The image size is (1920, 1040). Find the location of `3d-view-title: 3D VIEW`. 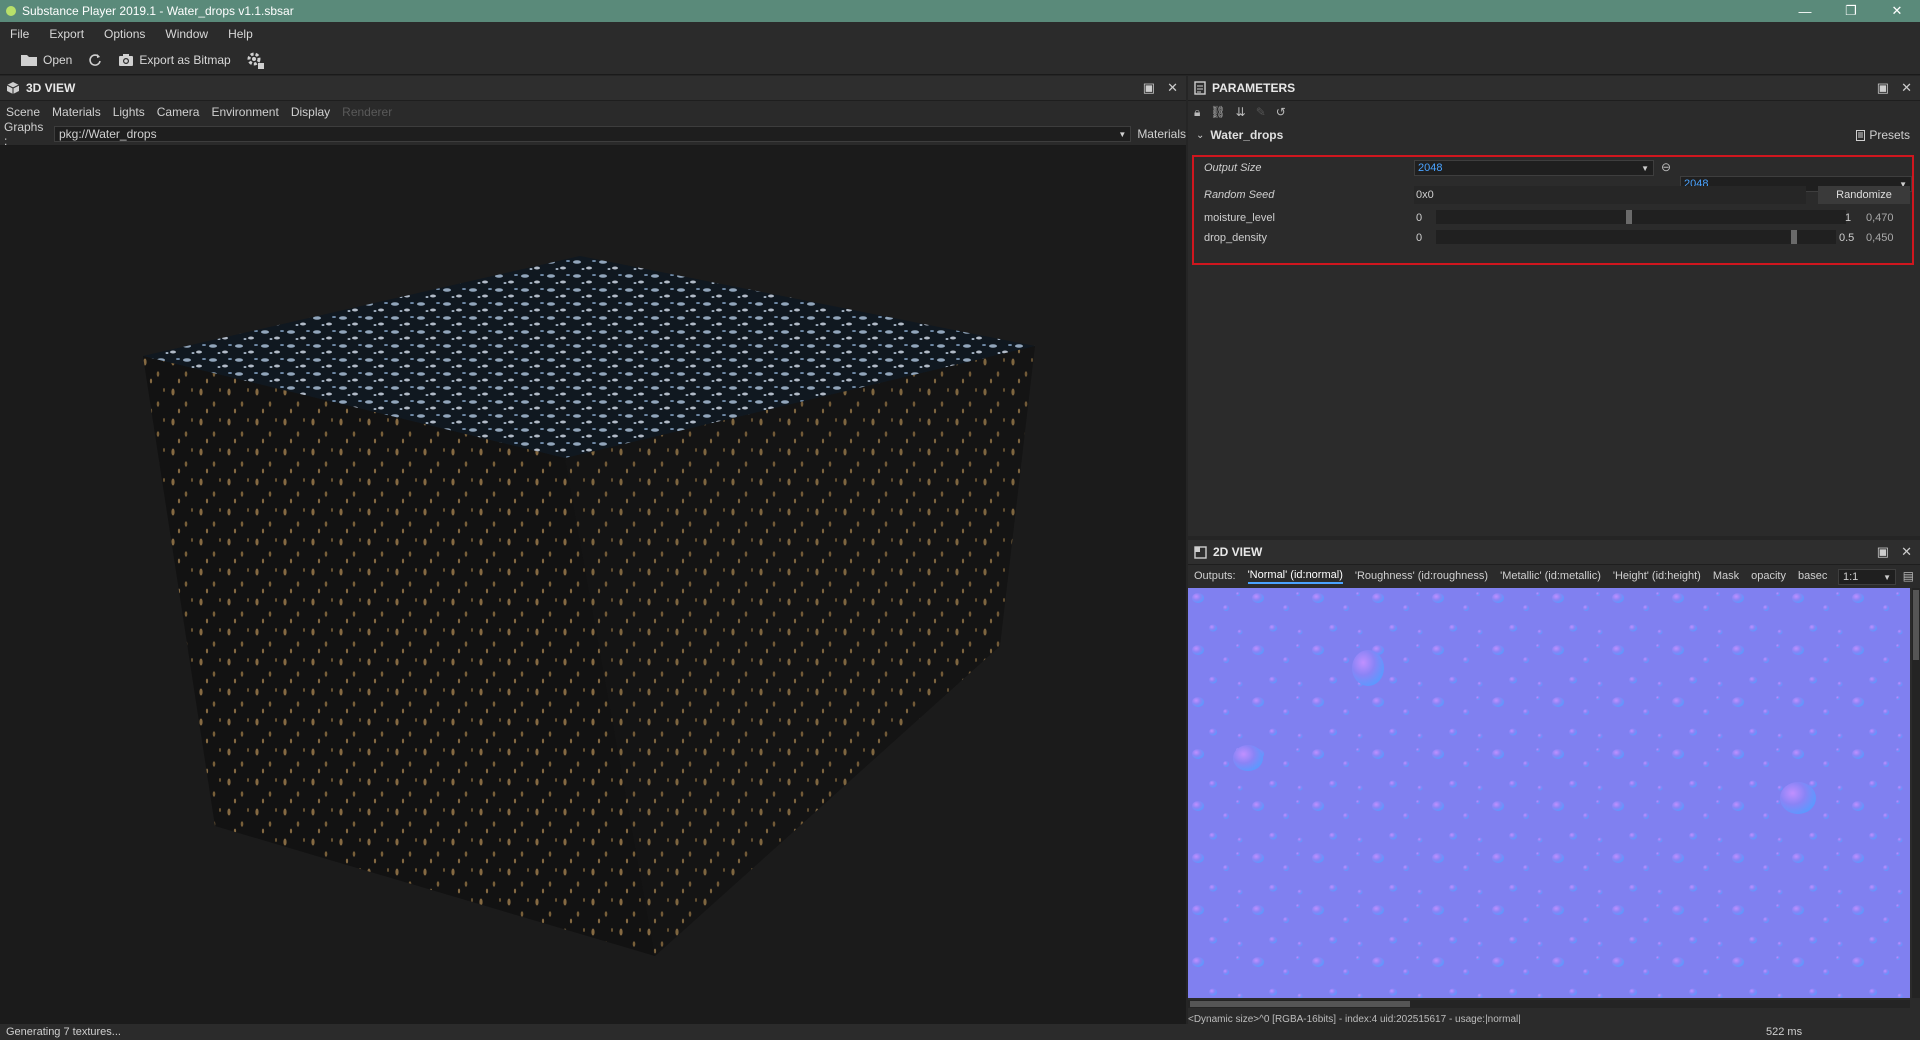

3d-view-title: 3D VIEW is located at coordinates (51, 88).